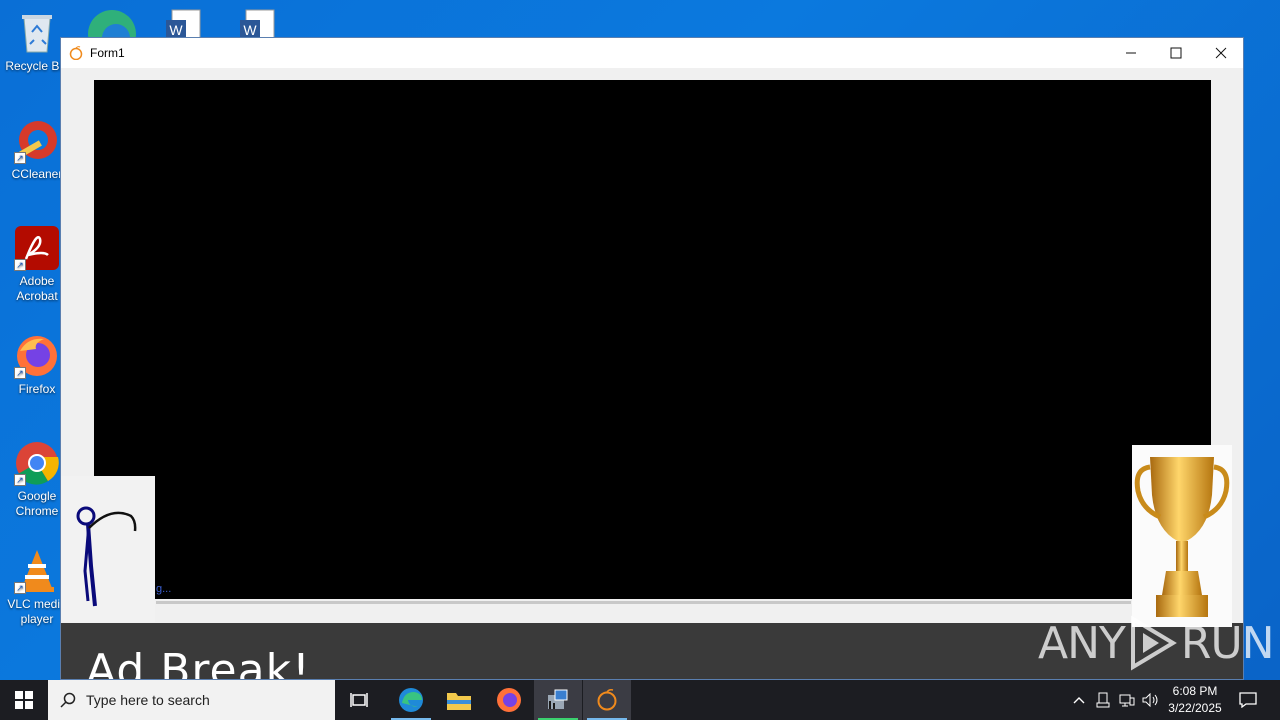 The image size is (1280, 720). Describe the element at coordinates (1082, 643) in the screenshot. I see `watermark-text-left: ANY` at that location.